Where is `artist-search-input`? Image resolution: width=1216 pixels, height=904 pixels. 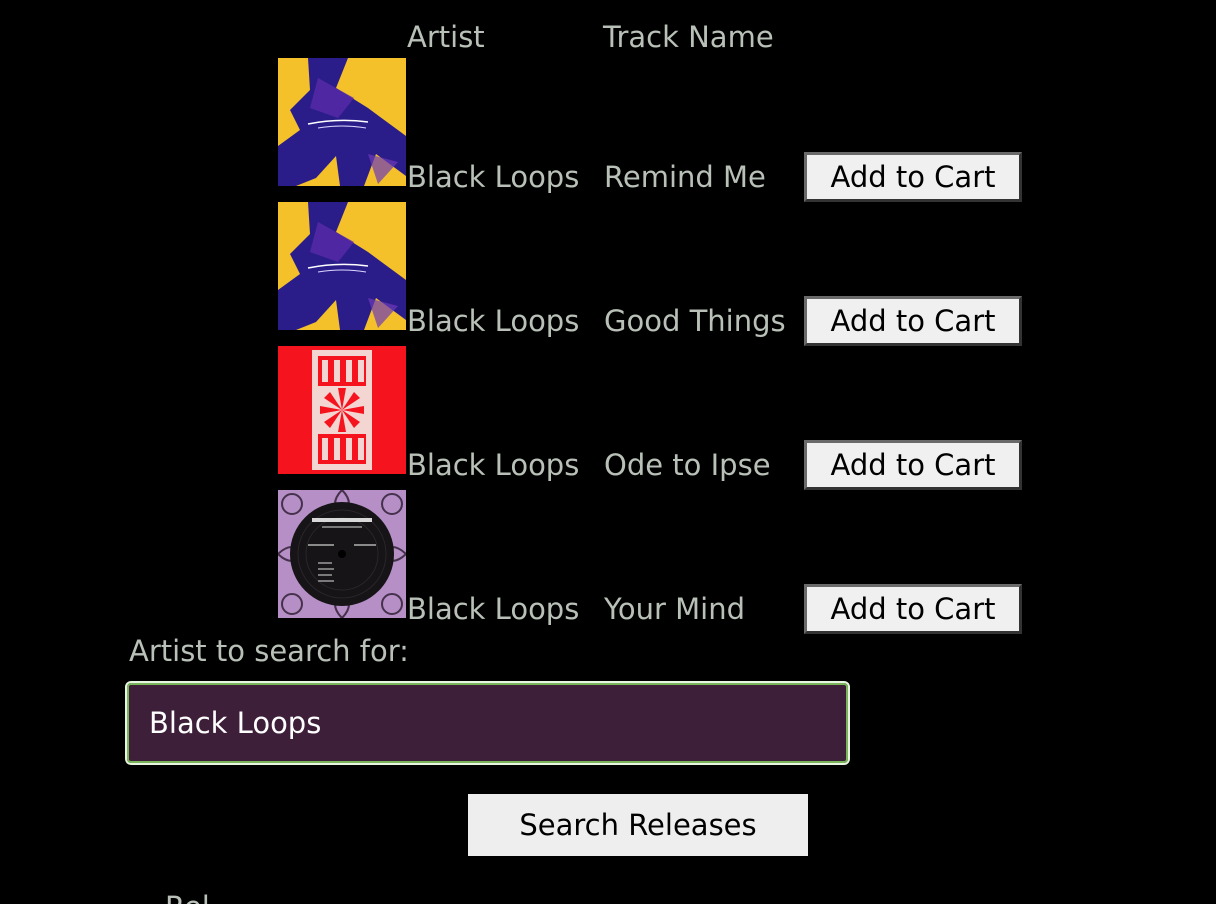
artist-search-input is located at coordinates (487, 723).